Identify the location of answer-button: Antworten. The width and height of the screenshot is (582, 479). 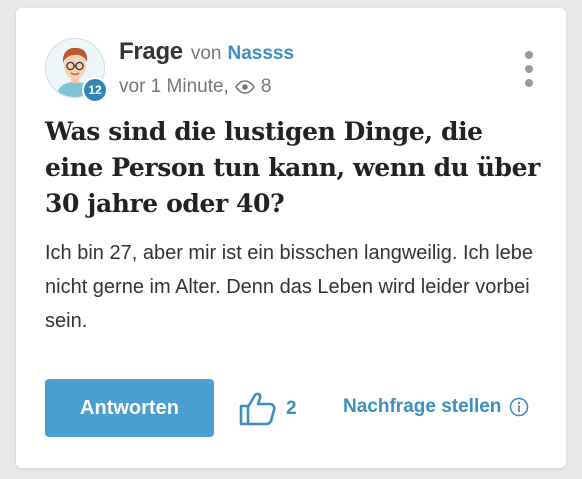
(129, 408).